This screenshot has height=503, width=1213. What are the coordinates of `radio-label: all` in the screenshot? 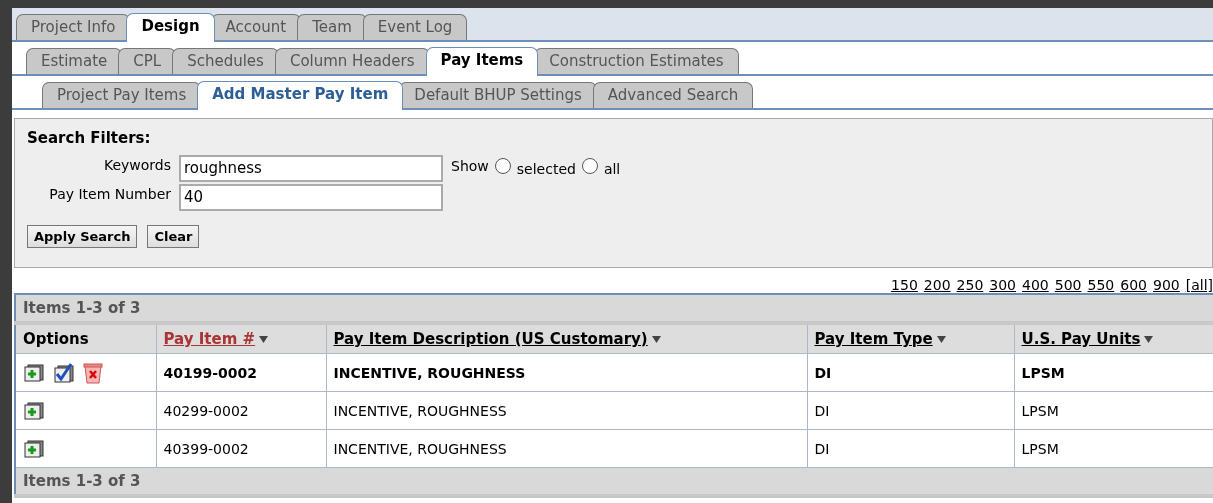 It's located at (612, 169).